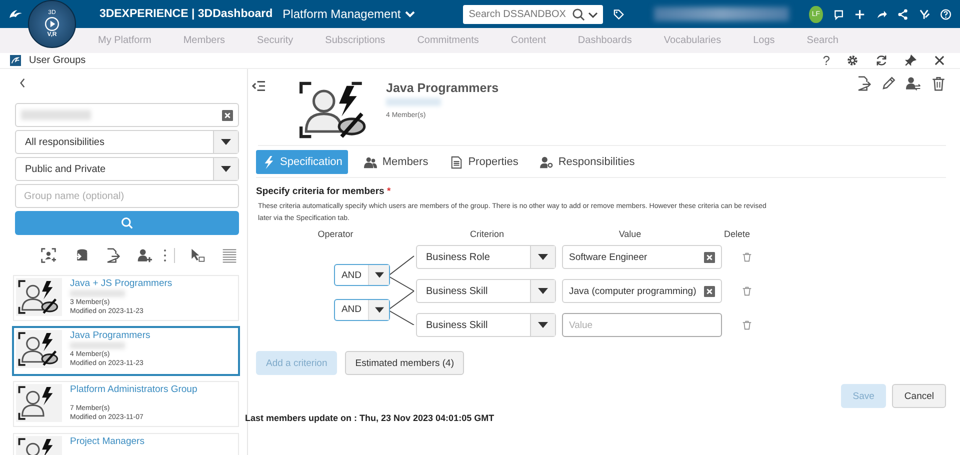  Describe the element at coordinates (486, 257) in the screenshot. I see `criterion-select: Business Role` at that location.